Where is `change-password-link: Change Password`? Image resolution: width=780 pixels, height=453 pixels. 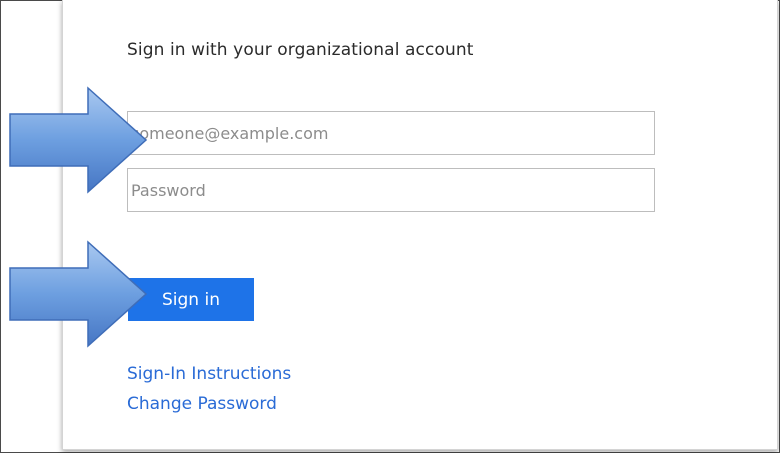 change-password-link: Change Password is located at coordinates (202, 404).